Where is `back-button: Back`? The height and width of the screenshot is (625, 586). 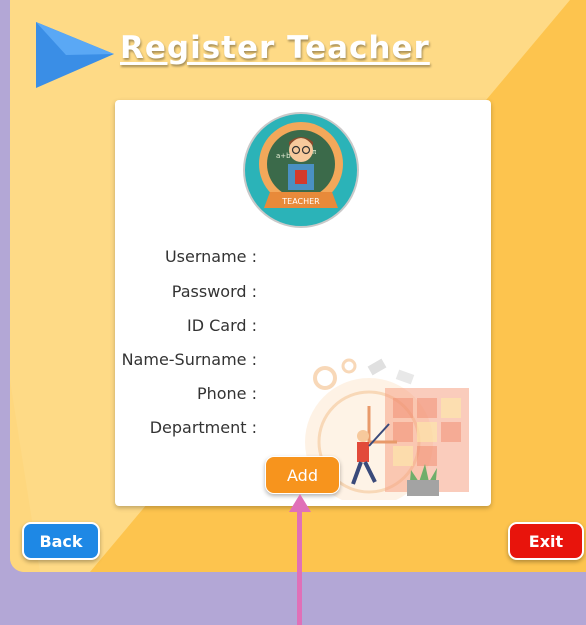 back-button: Back is located at coordinates (61, 541).